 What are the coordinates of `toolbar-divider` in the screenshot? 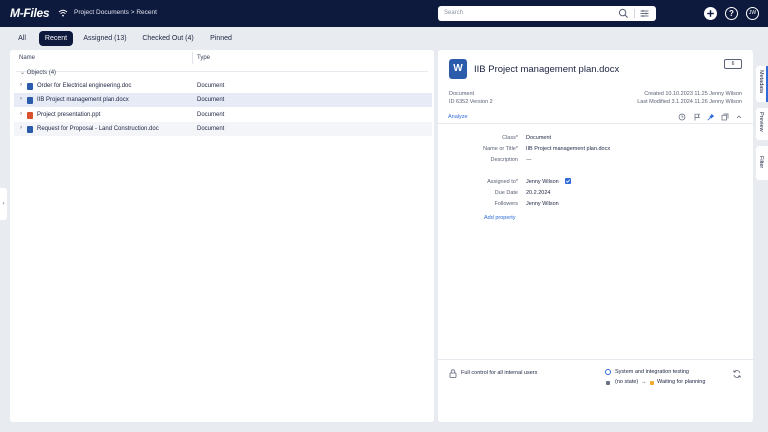 It's located at (595, 123).